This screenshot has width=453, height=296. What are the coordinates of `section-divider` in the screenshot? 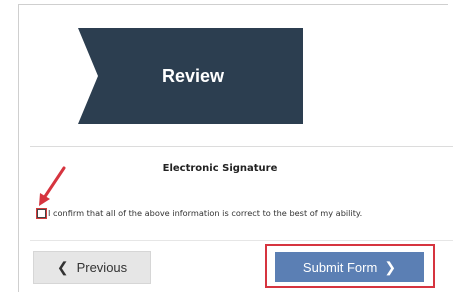 It's located at (241, 146).